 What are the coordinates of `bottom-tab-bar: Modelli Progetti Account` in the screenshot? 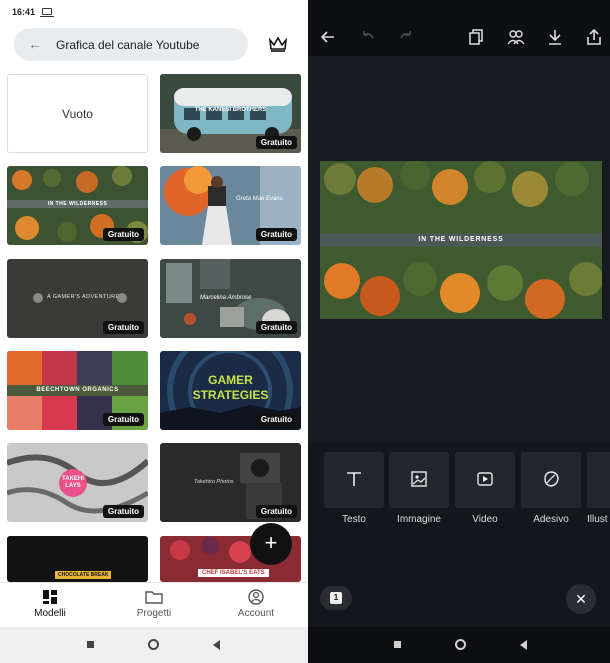 It's located at (154, 604).